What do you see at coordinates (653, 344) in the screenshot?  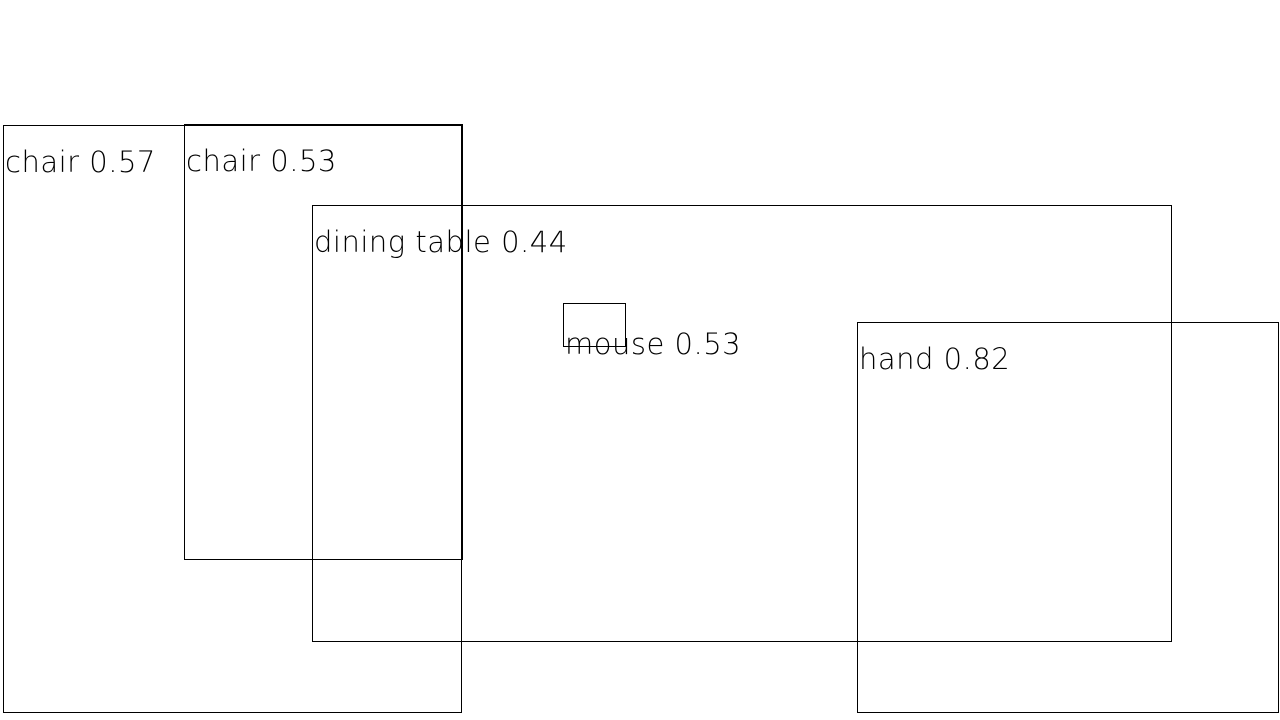 I see `box-label-mouse: mouse 0.53` at bounding box center [653, 344].